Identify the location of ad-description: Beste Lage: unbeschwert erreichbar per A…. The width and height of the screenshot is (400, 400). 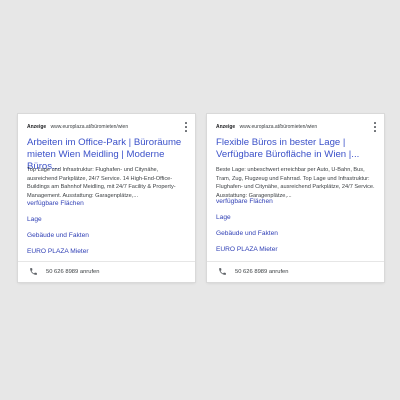
(295, 183).